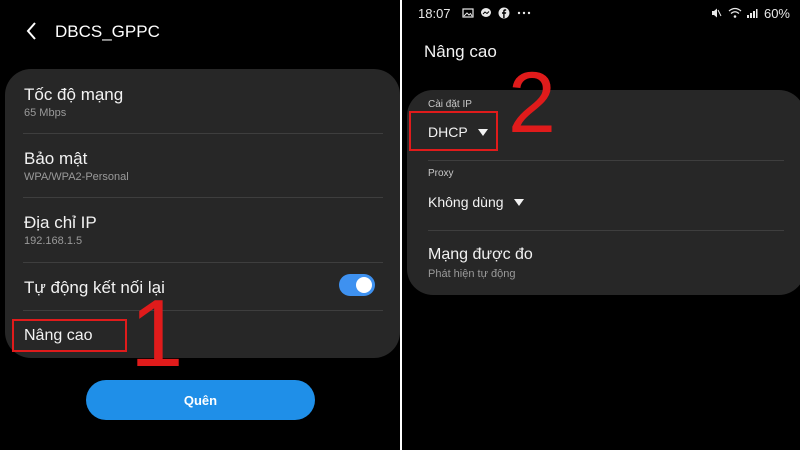 The height and width of the screenshot is (450, 800). I want to click on metered-network-label: Mạng được đo, so click(480, 254).